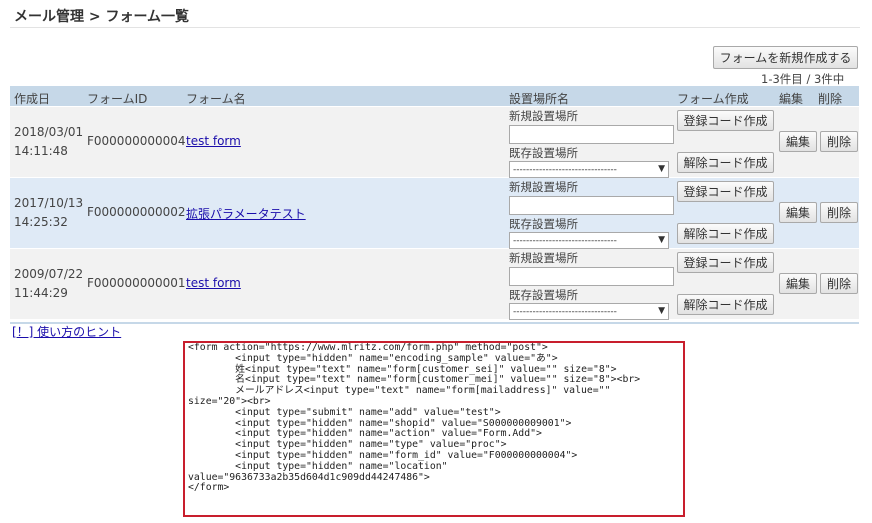 This screenshot has width=872, height=523. Describe the element at coordinates (117, 99) in the screenshot. I see `header-form-id: フォームID` at that location.